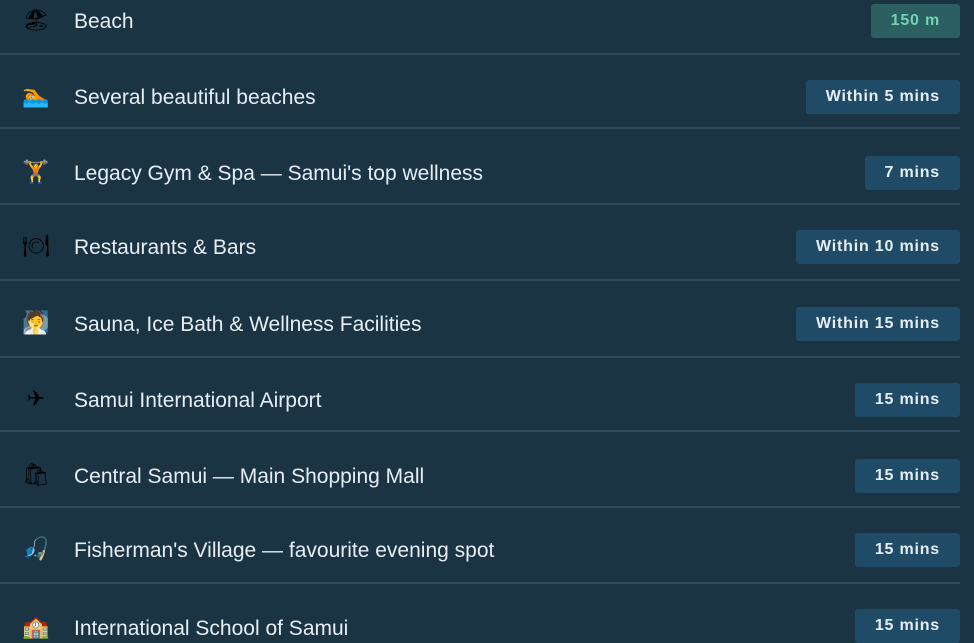  What do you see at coordinates (882, 97) in the screenshot?
I see `distance-badge: Within 5 mins` at bounding box center [882, 97].